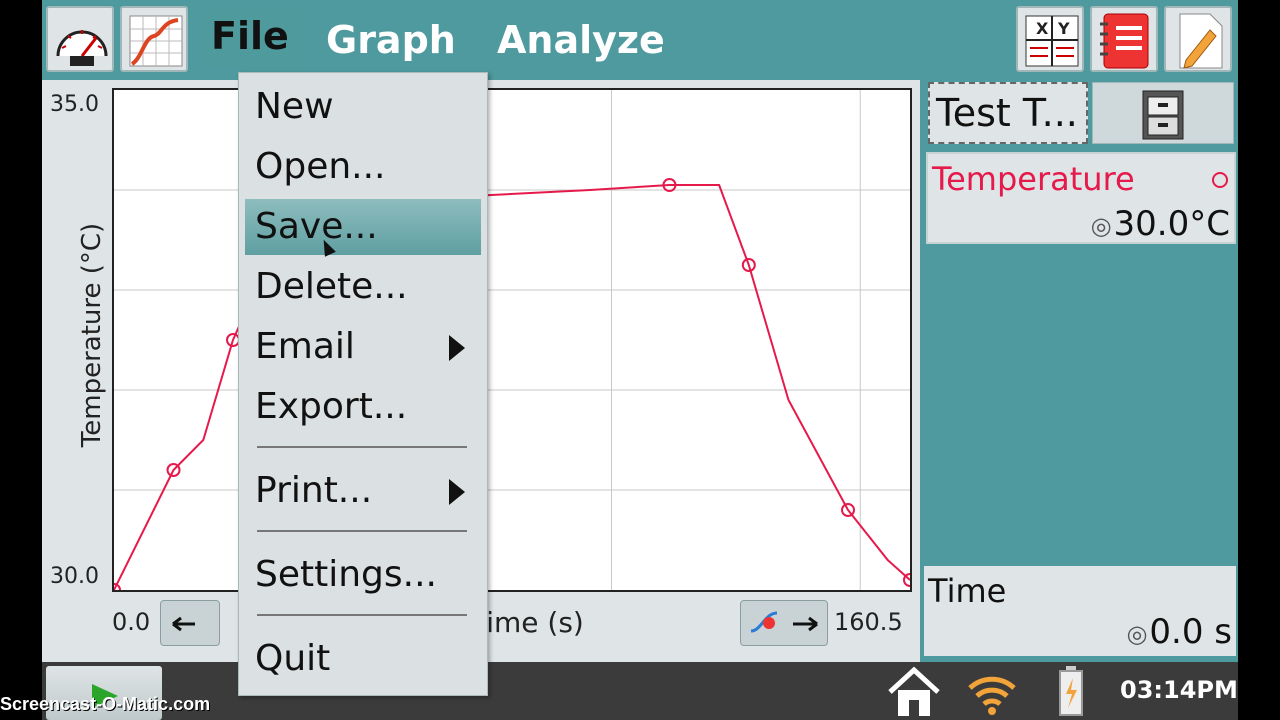  I want to click on svg-text: X, so click(1042, 28).